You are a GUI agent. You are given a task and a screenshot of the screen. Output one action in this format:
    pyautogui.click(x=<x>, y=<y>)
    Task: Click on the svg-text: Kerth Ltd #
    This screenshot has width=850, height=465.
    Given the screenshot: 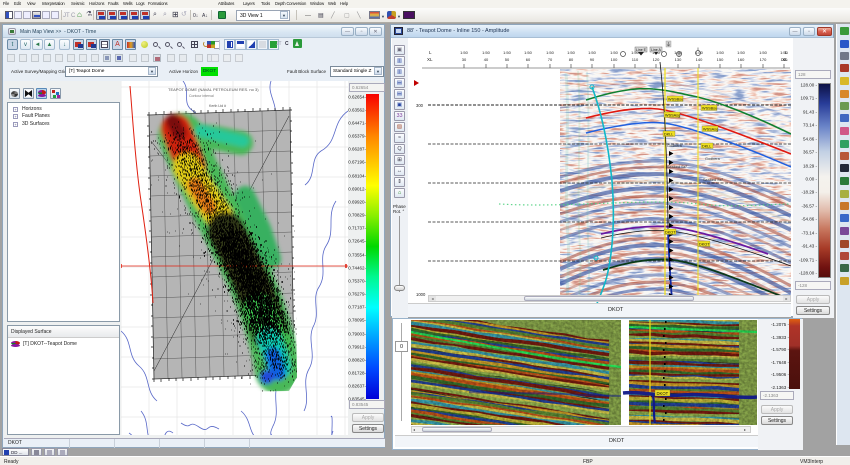 What is the action you would take?
    pyautogui.click(x=217, y=106)
    